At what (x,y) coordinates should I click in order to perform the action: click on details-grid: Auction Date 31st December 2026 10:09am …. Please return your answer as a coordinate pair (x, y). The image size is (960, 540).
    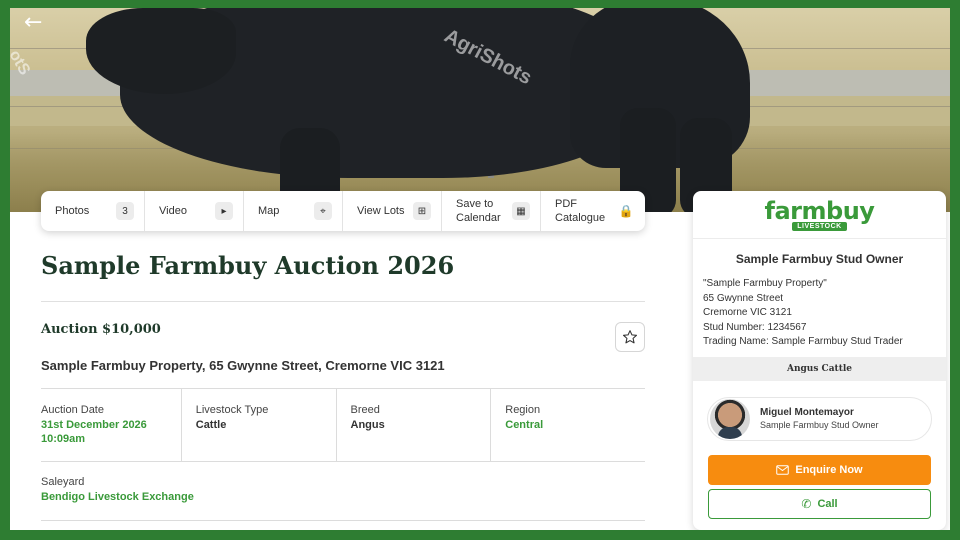
    Looking at the image, I should click on (343, 425).